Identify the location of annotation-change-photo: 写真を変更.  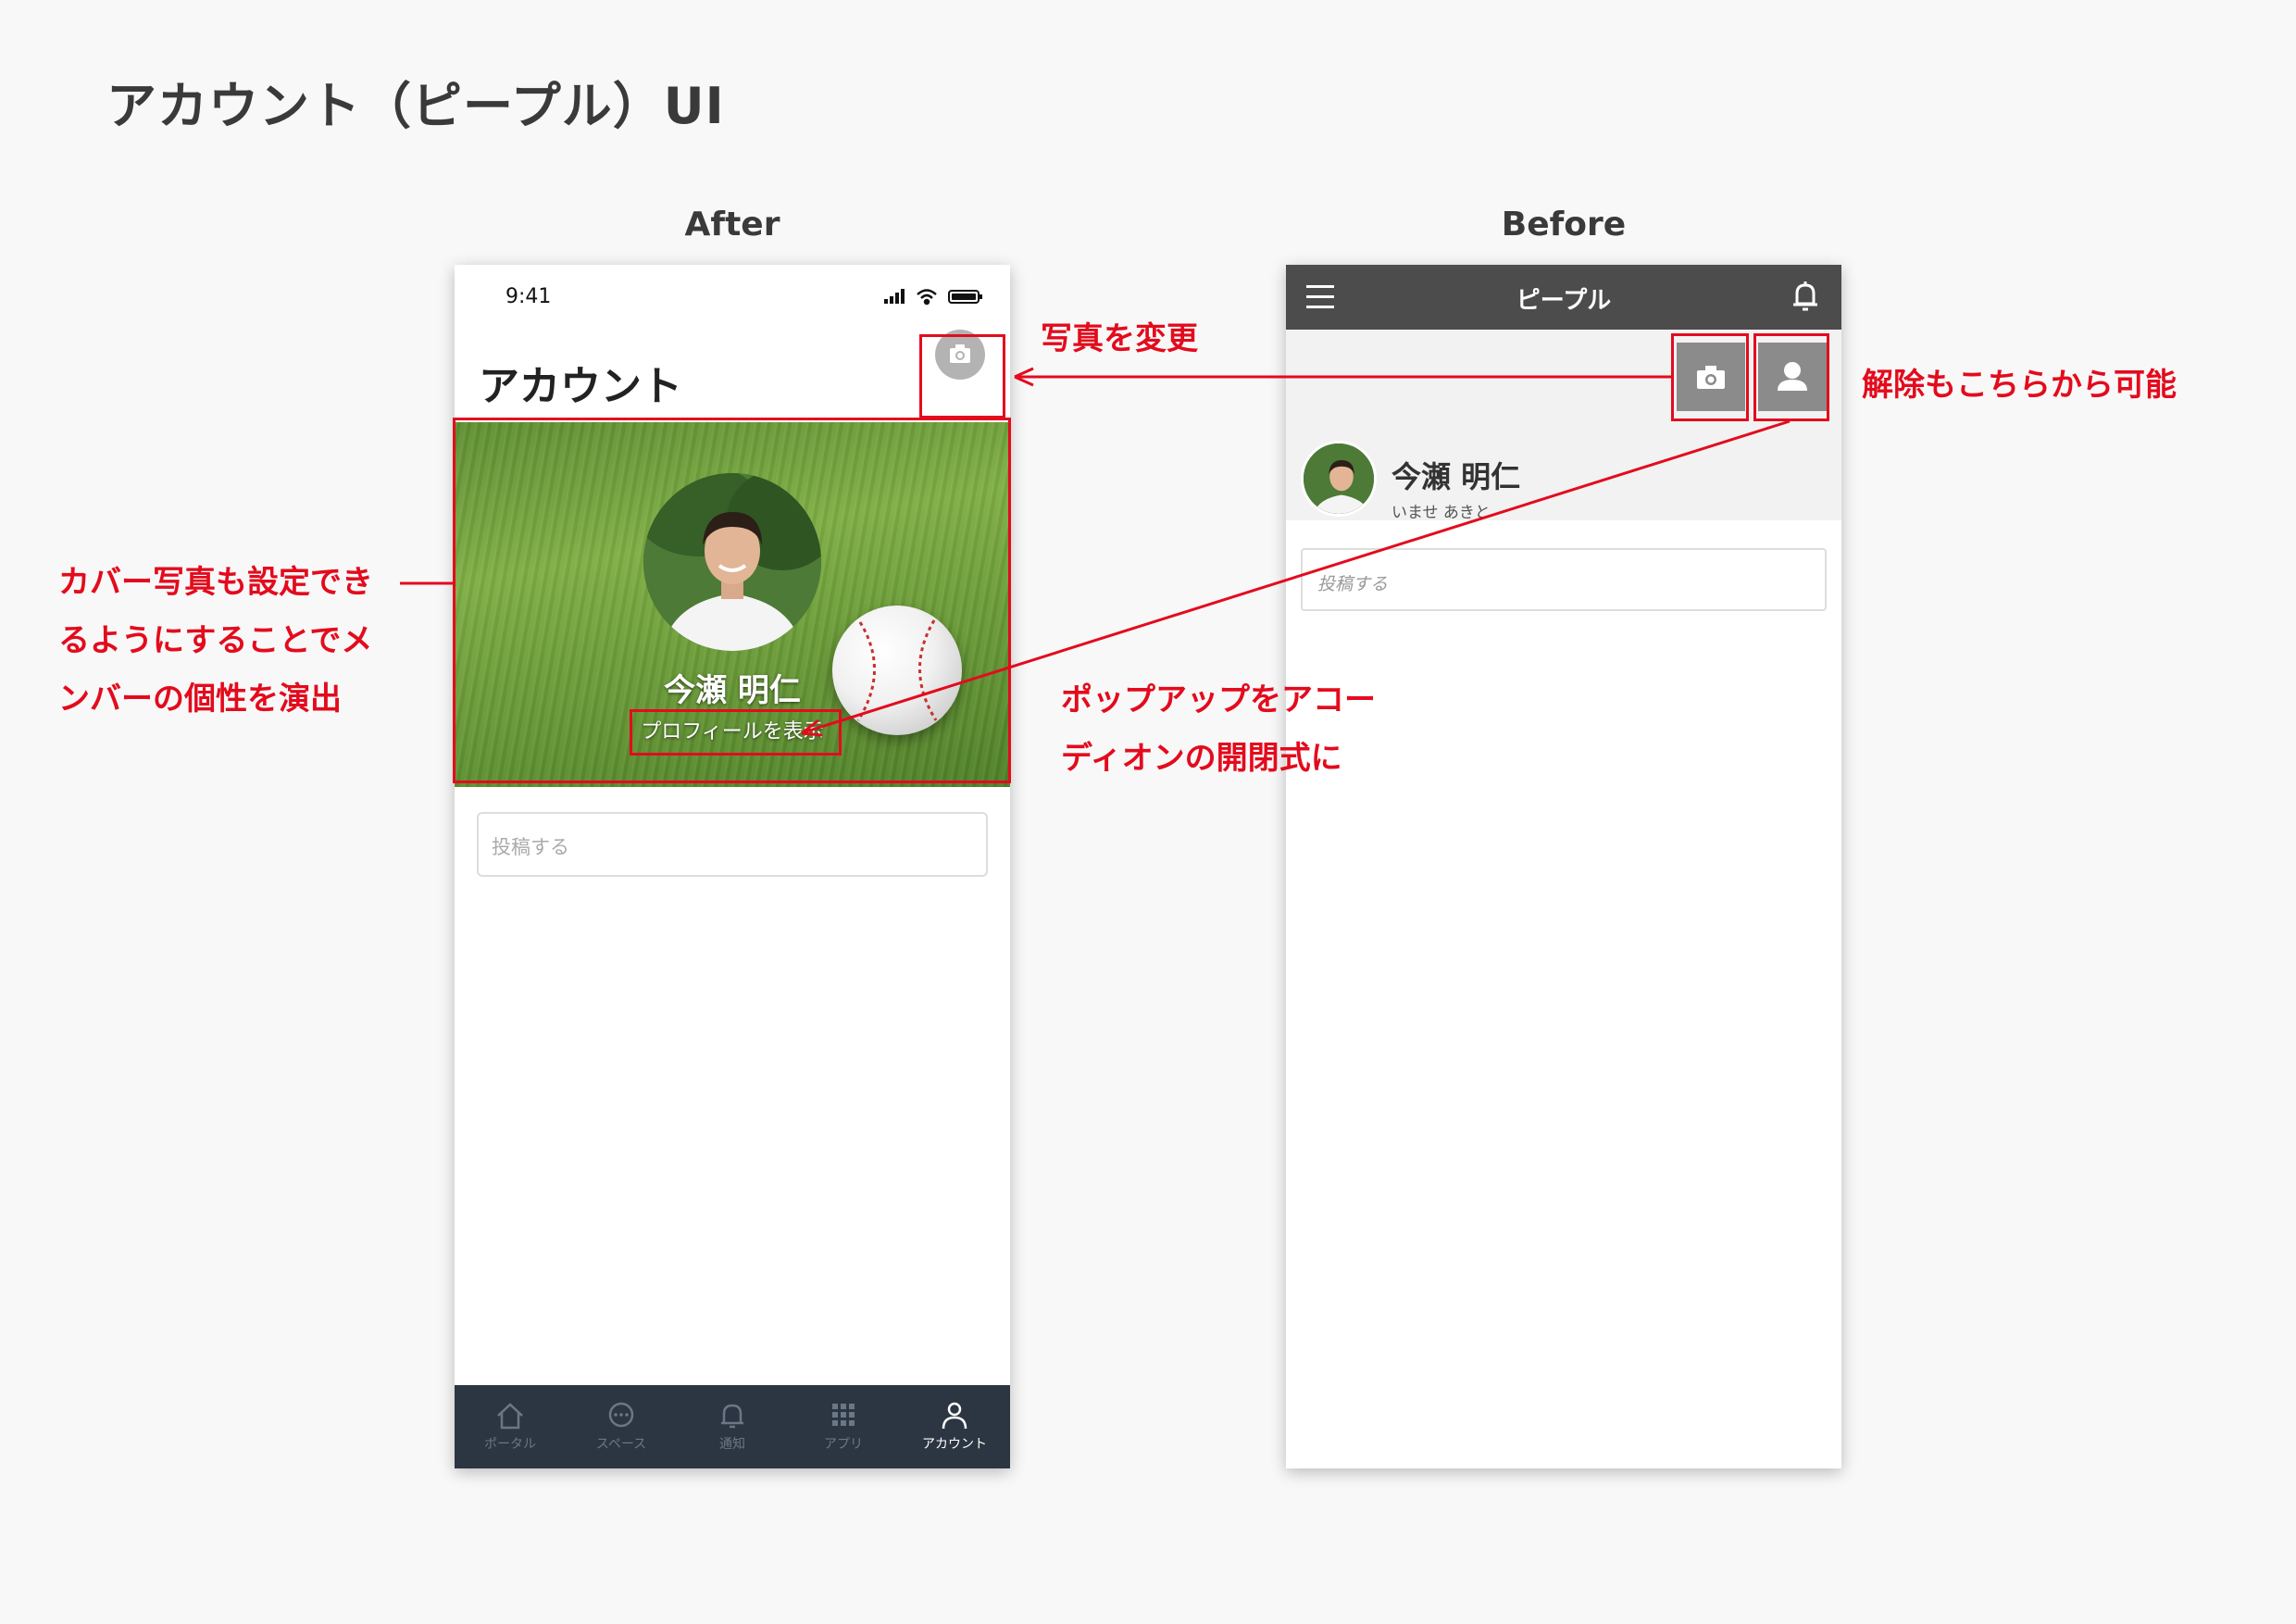
(1119, 338).